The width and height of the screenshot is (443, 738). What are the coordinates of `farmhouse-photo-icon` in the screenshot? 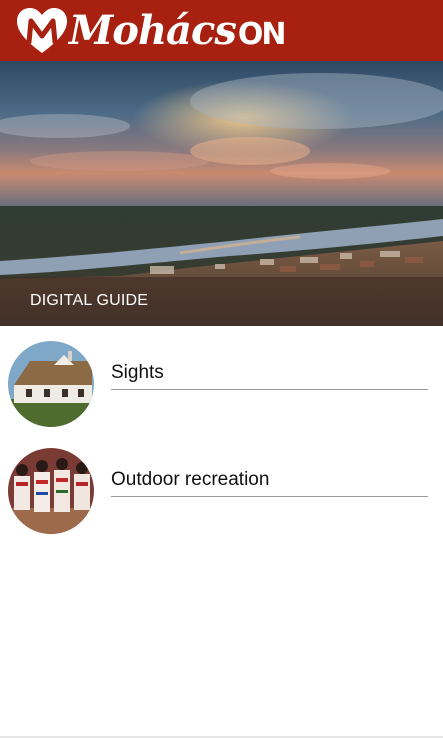 It's located at (51, 384).